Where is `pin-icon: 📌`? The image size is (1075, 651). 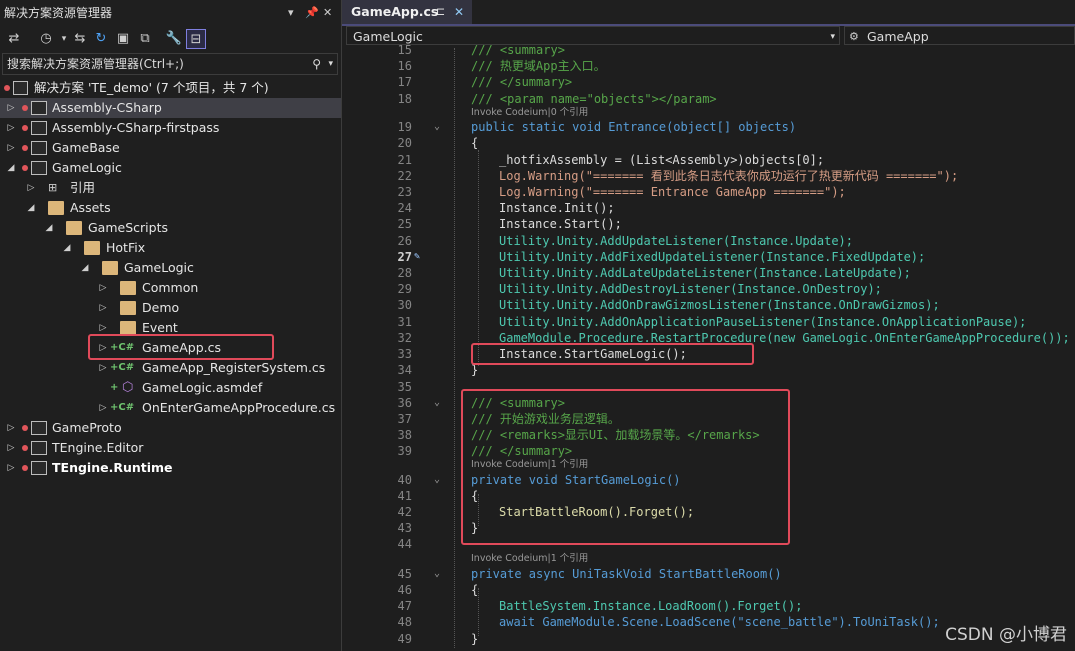
pin-icon: 📌 is located at coordinates (312, 13).